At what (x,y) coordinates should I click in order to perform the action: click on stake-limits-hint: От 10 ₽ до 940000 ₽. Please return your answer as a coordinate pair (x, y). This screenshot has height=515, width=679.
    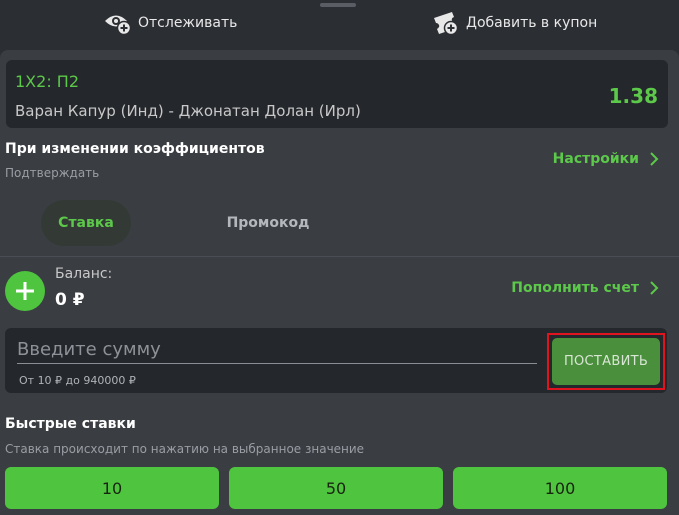
    Looking at the image, I should click on (77, 380).